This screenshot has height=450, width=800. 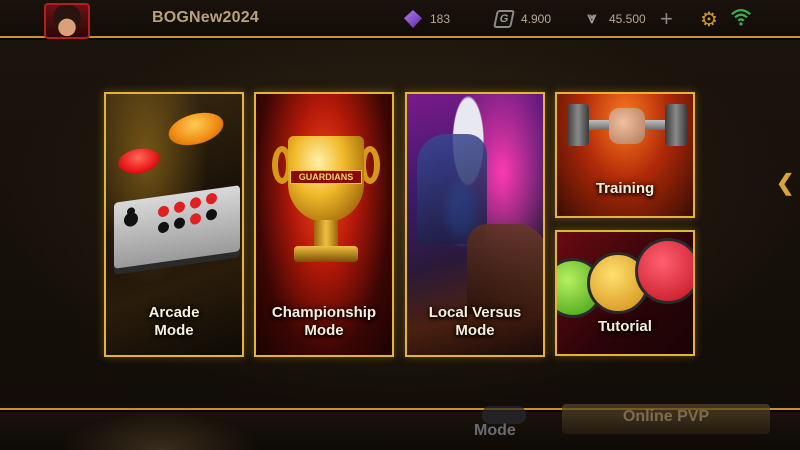 I want to click on orange-puck-art, so click(x=196, y=129).